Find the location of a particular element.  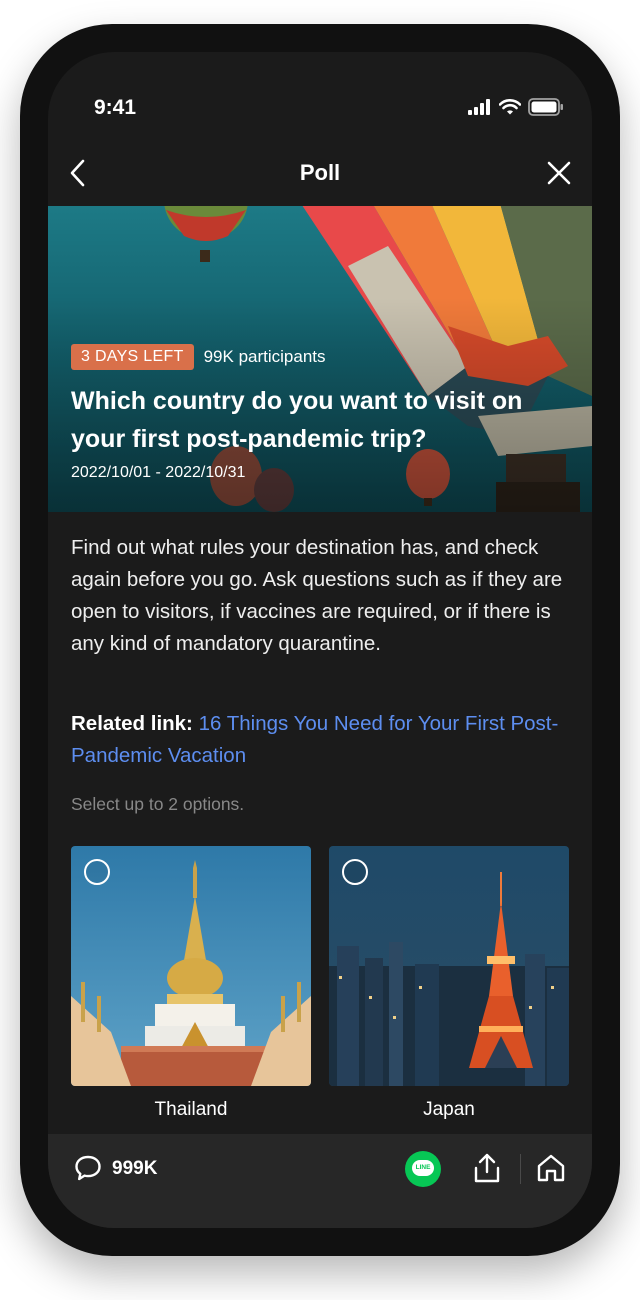

wifi-icon is located at coordinates (510, 107).